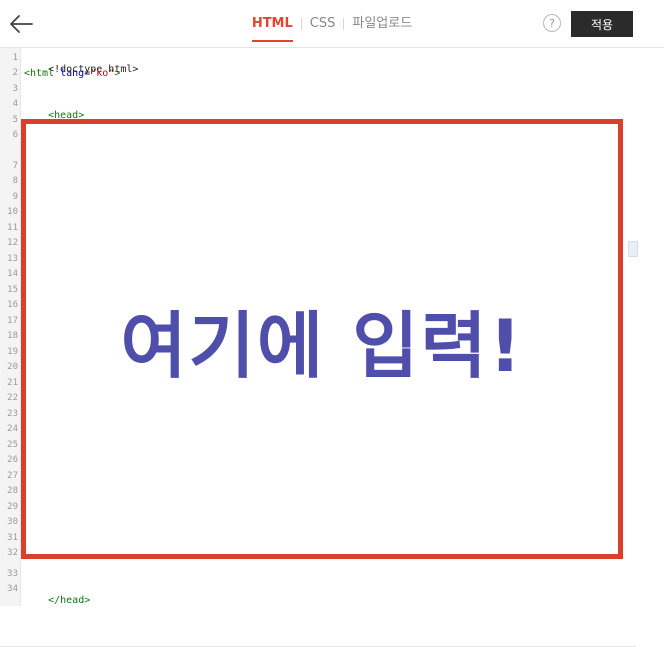  I want to click on line-number: 8, so click(15, 181).